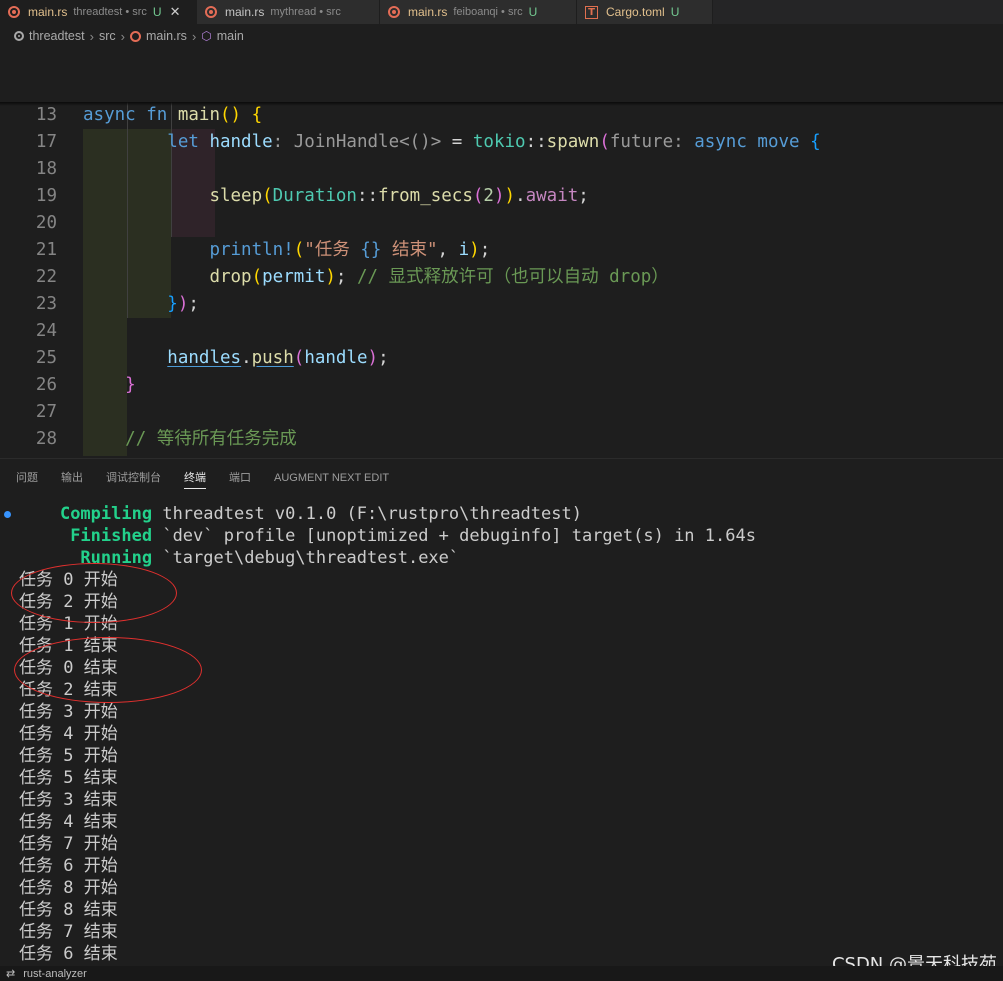  Describe the element at coordinates (72, 478) in the screenshot. I see `tab-output: 输出` at that location.